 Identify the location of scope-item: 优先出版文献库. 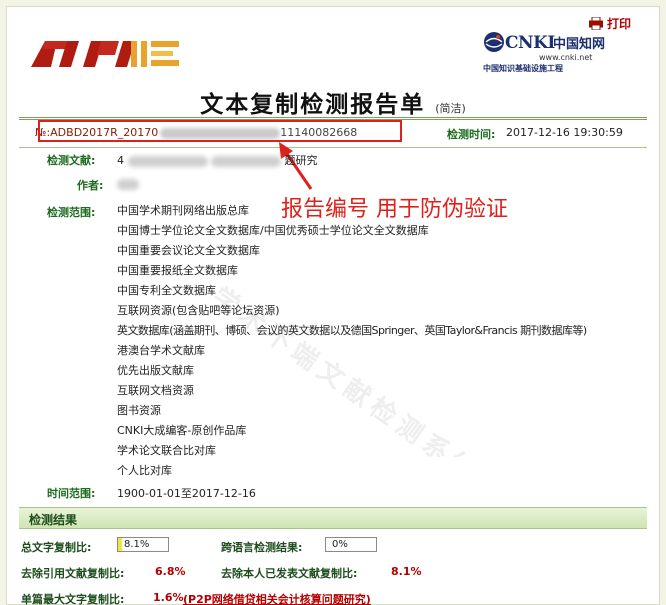
(155, 370).